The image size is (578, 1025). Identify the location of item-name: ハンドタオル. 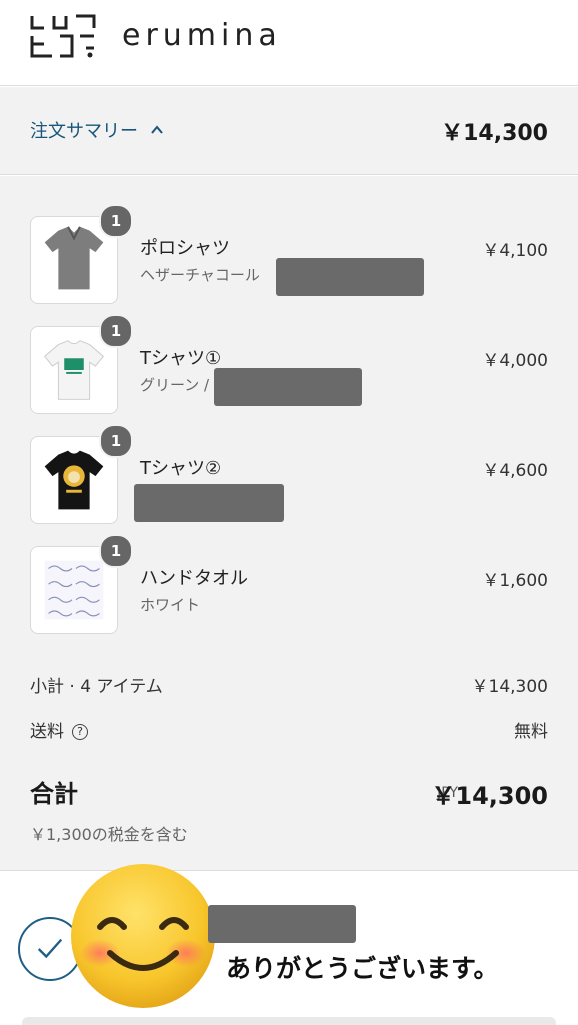
(194, 578).